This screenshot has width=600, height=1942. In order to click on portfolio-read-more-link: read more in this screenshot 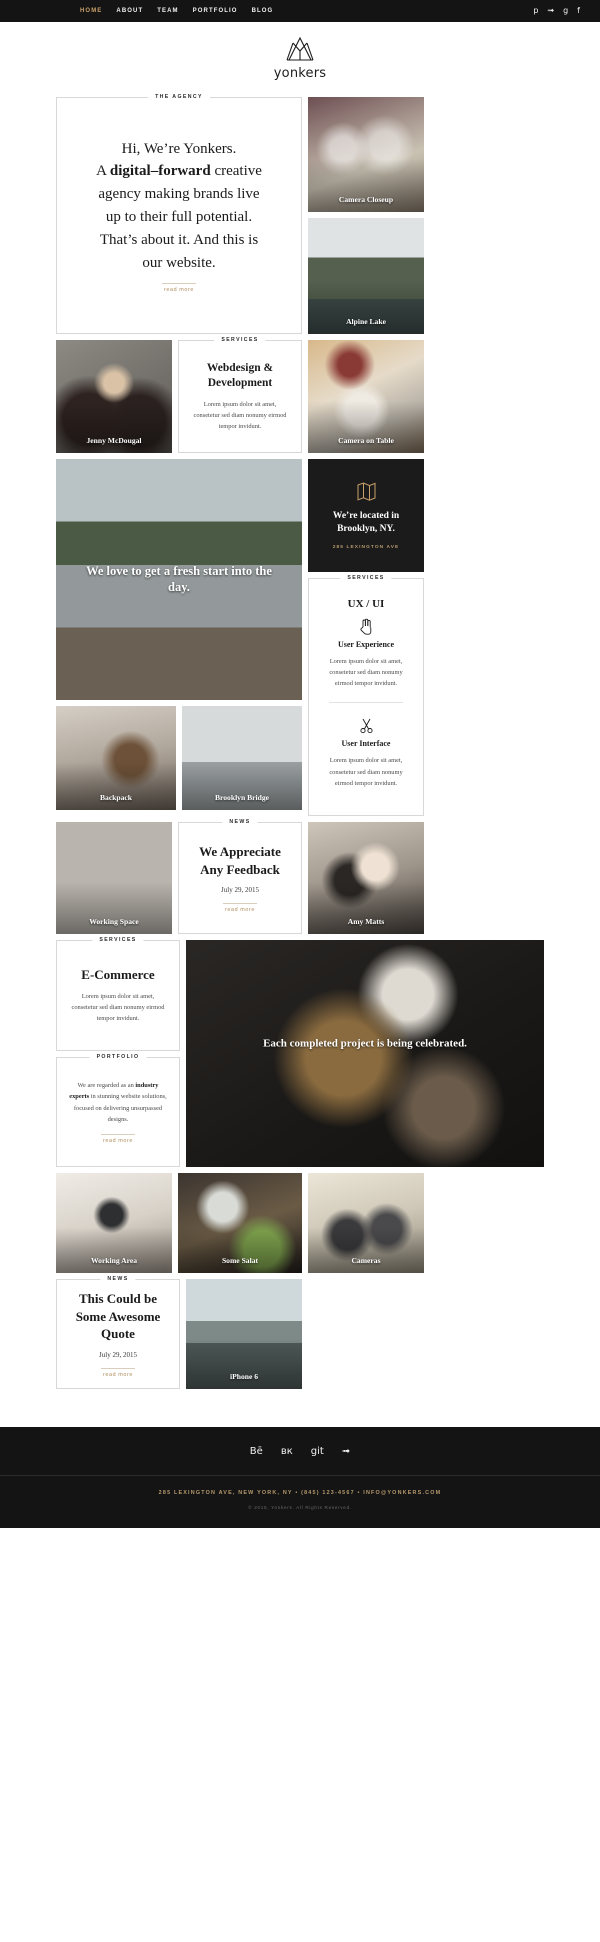, I will do `click(118, 1138)`.